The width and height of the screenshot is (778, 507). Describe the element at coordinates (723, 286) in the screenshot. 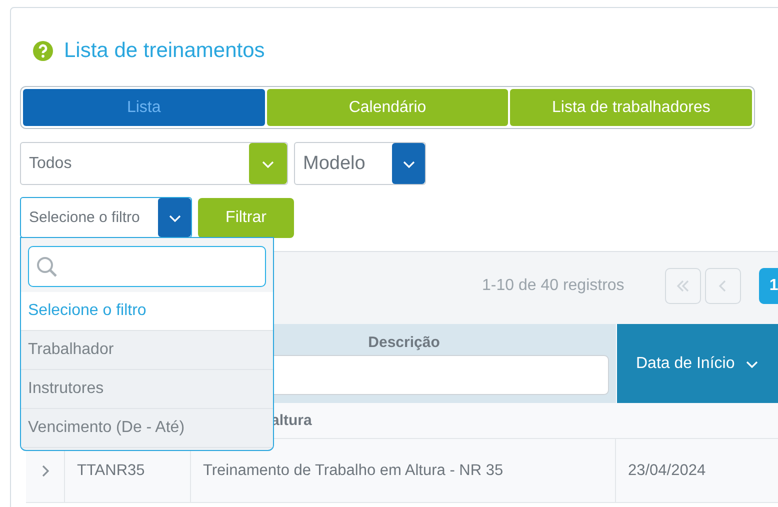

I see `previous-page-button` at that location.